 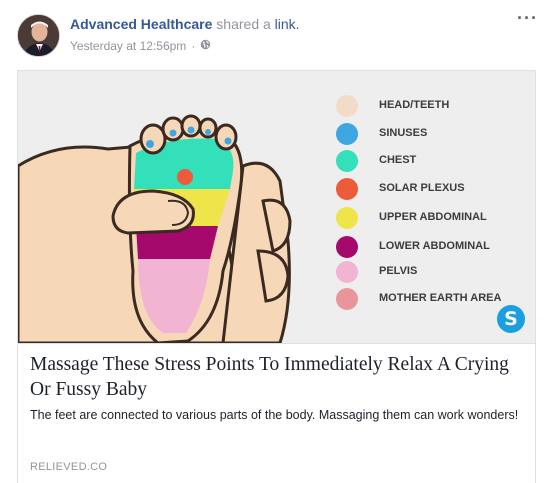 What do you see at coordinates (276, 343) in the screenshot?
I see `card-divider` at bounding box center [276, 343].